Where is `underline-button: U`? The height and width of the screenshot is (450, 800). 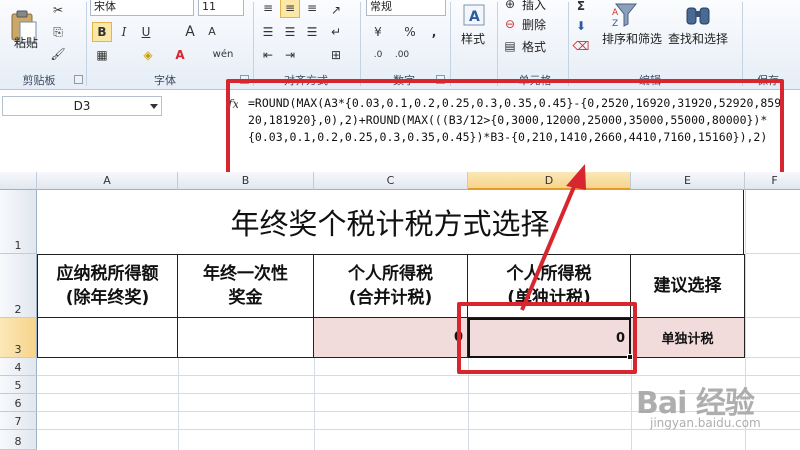 underline-button: U is located at coordinates (146, 32).